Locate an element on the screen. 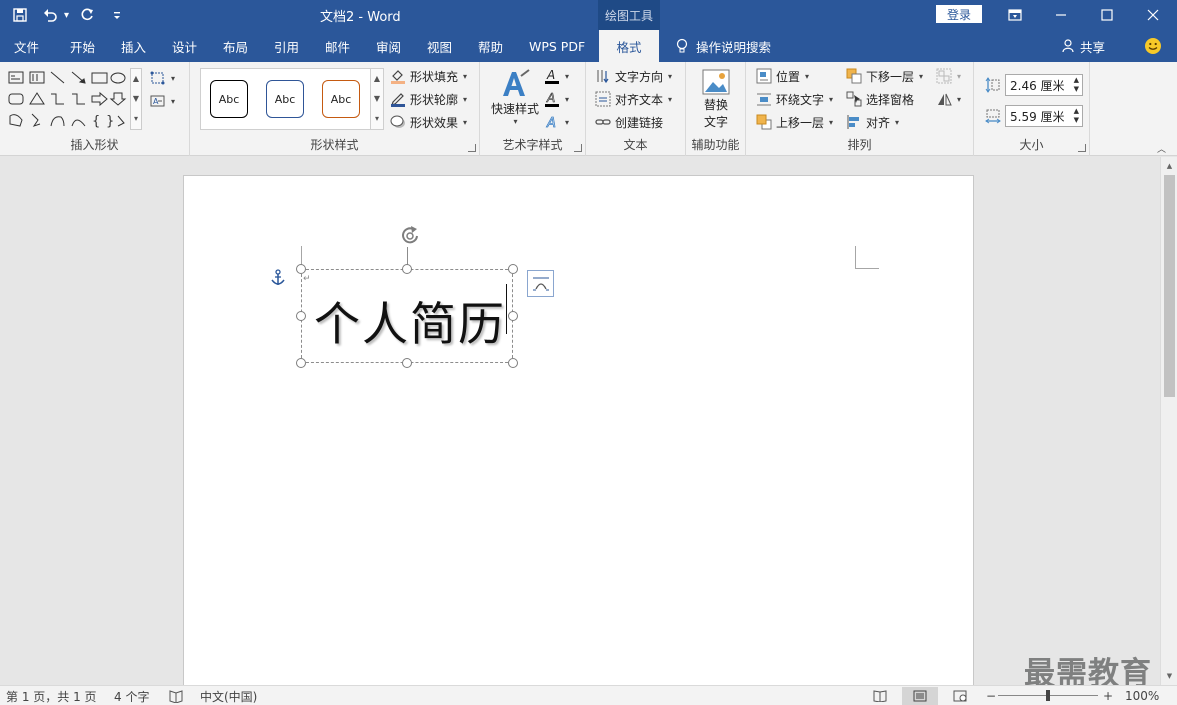 The height and width of the screenshot is (705, 1177). tab-view: 视图 is located at coordinates (439, 46).